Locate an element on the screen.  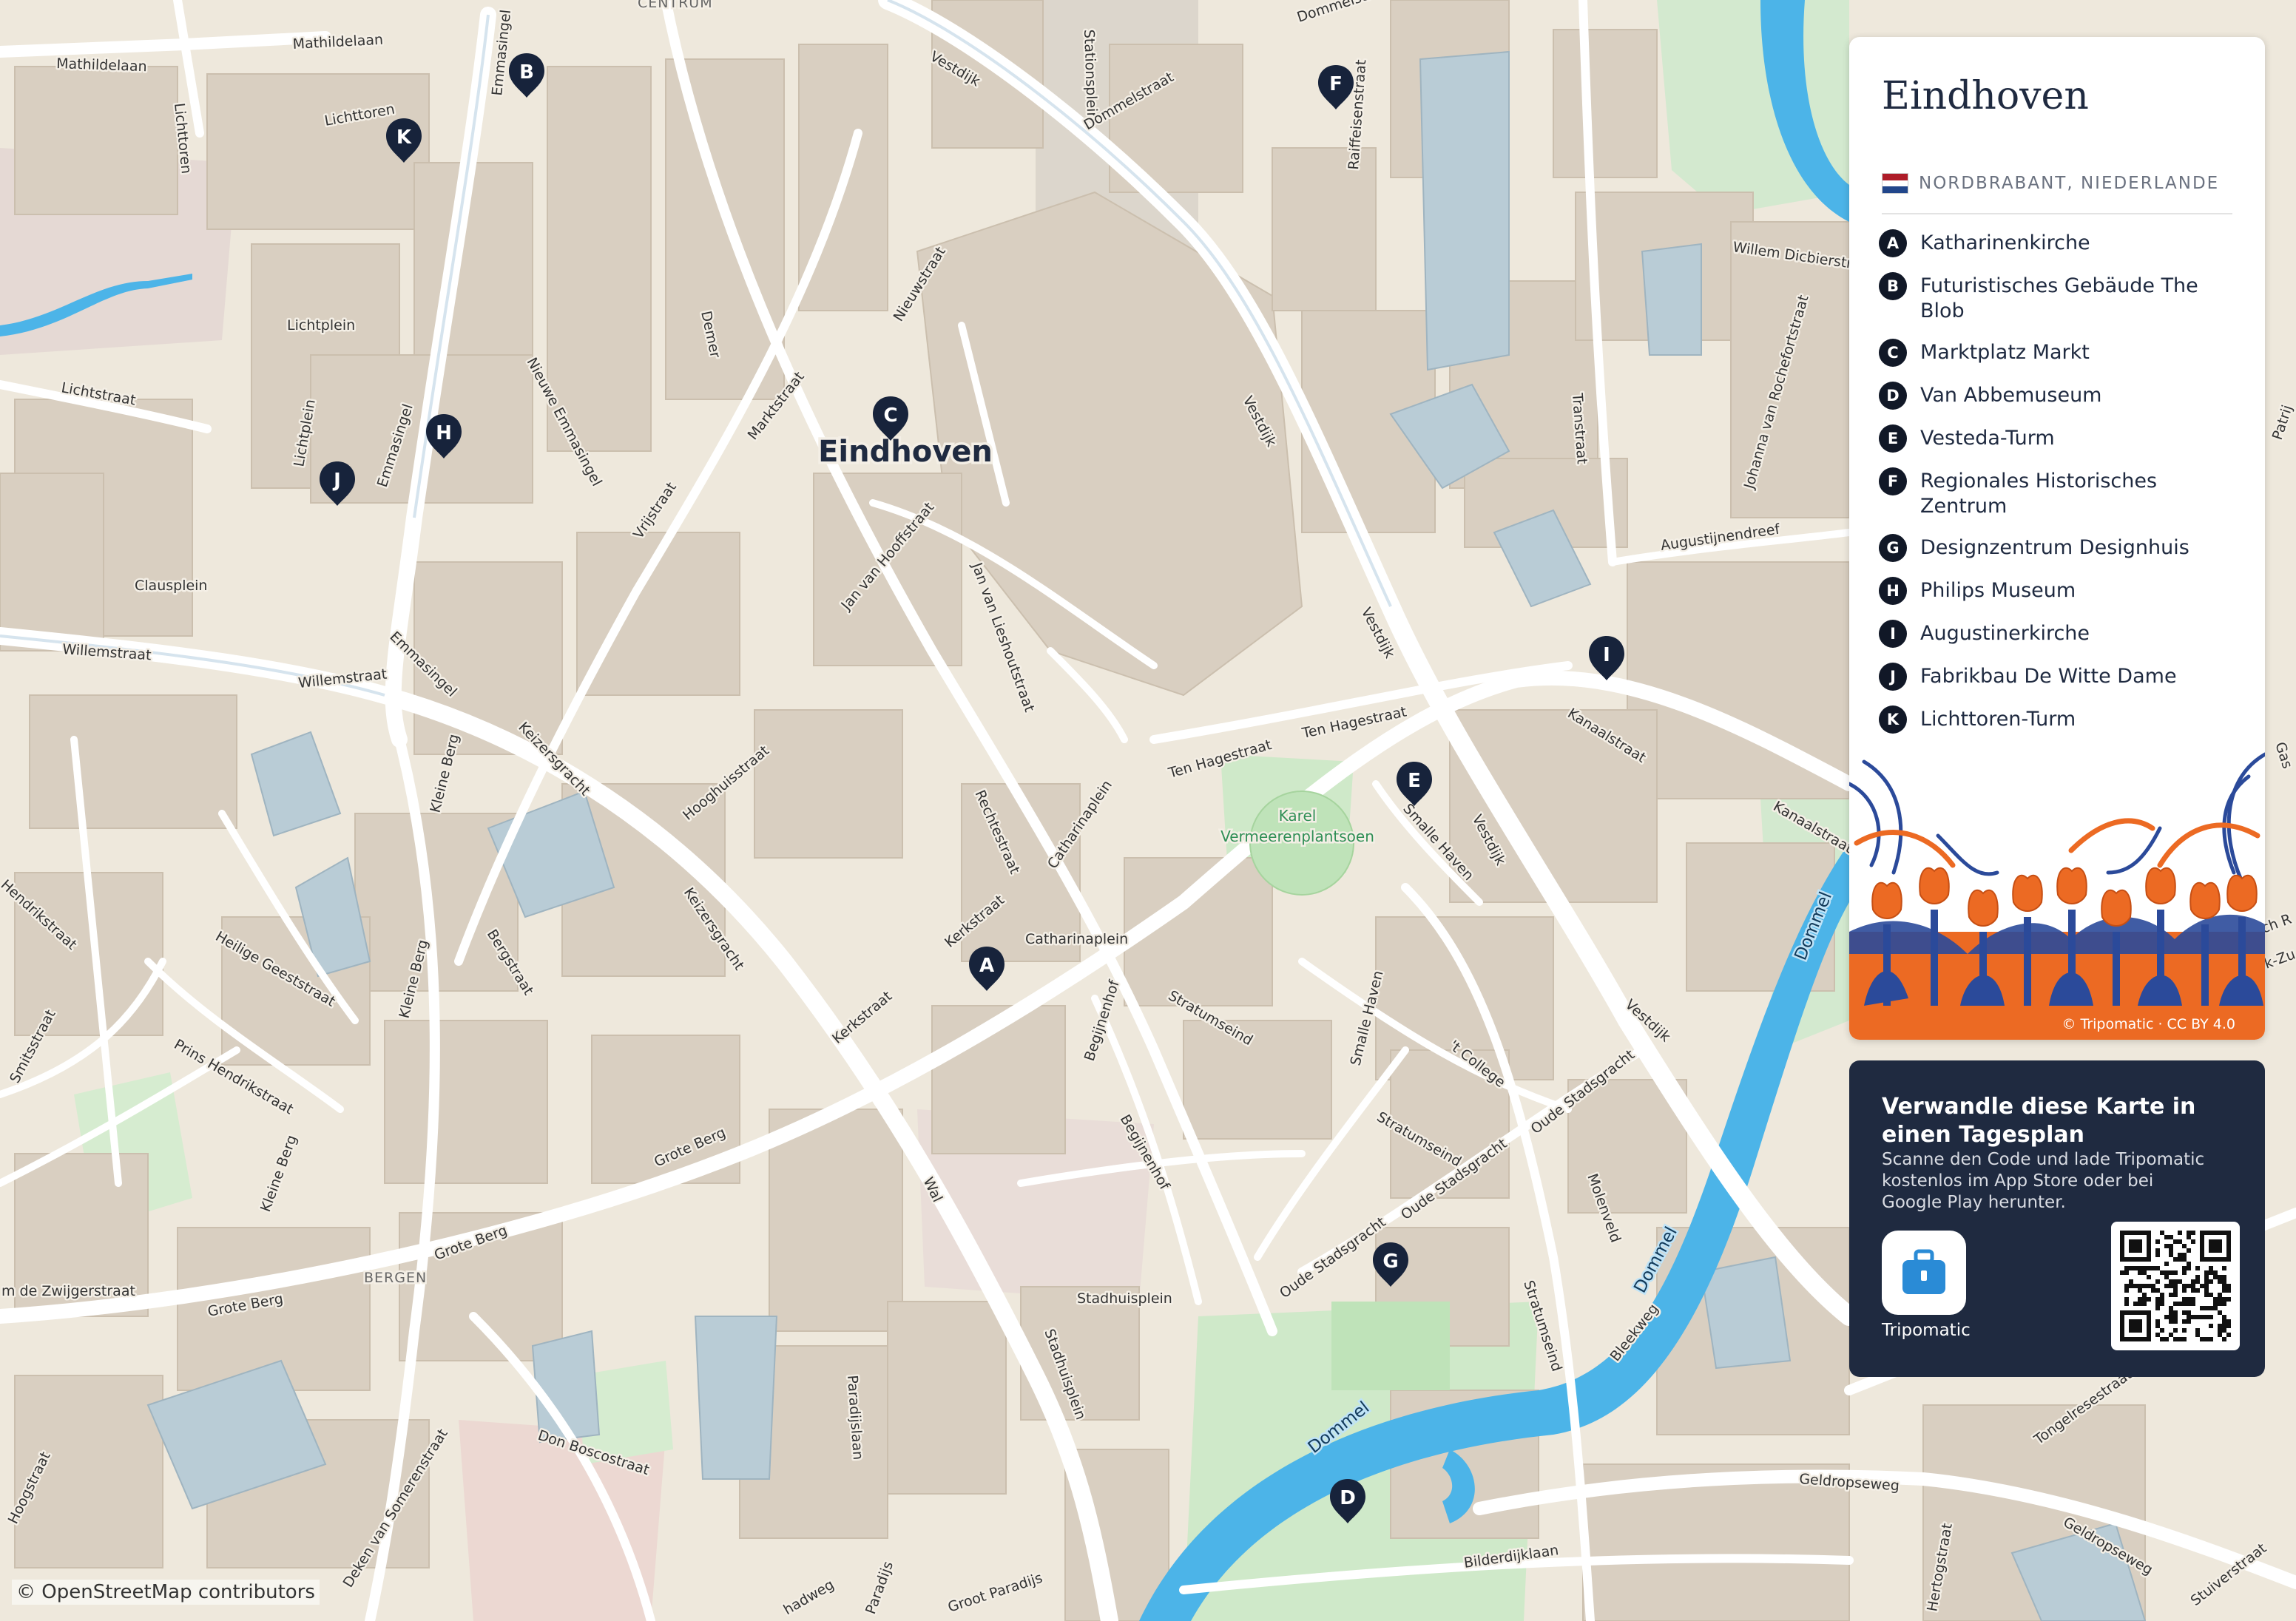
legend-item-f: F Regionales Historisches Zentrum is located at coordinates (2056, 493).